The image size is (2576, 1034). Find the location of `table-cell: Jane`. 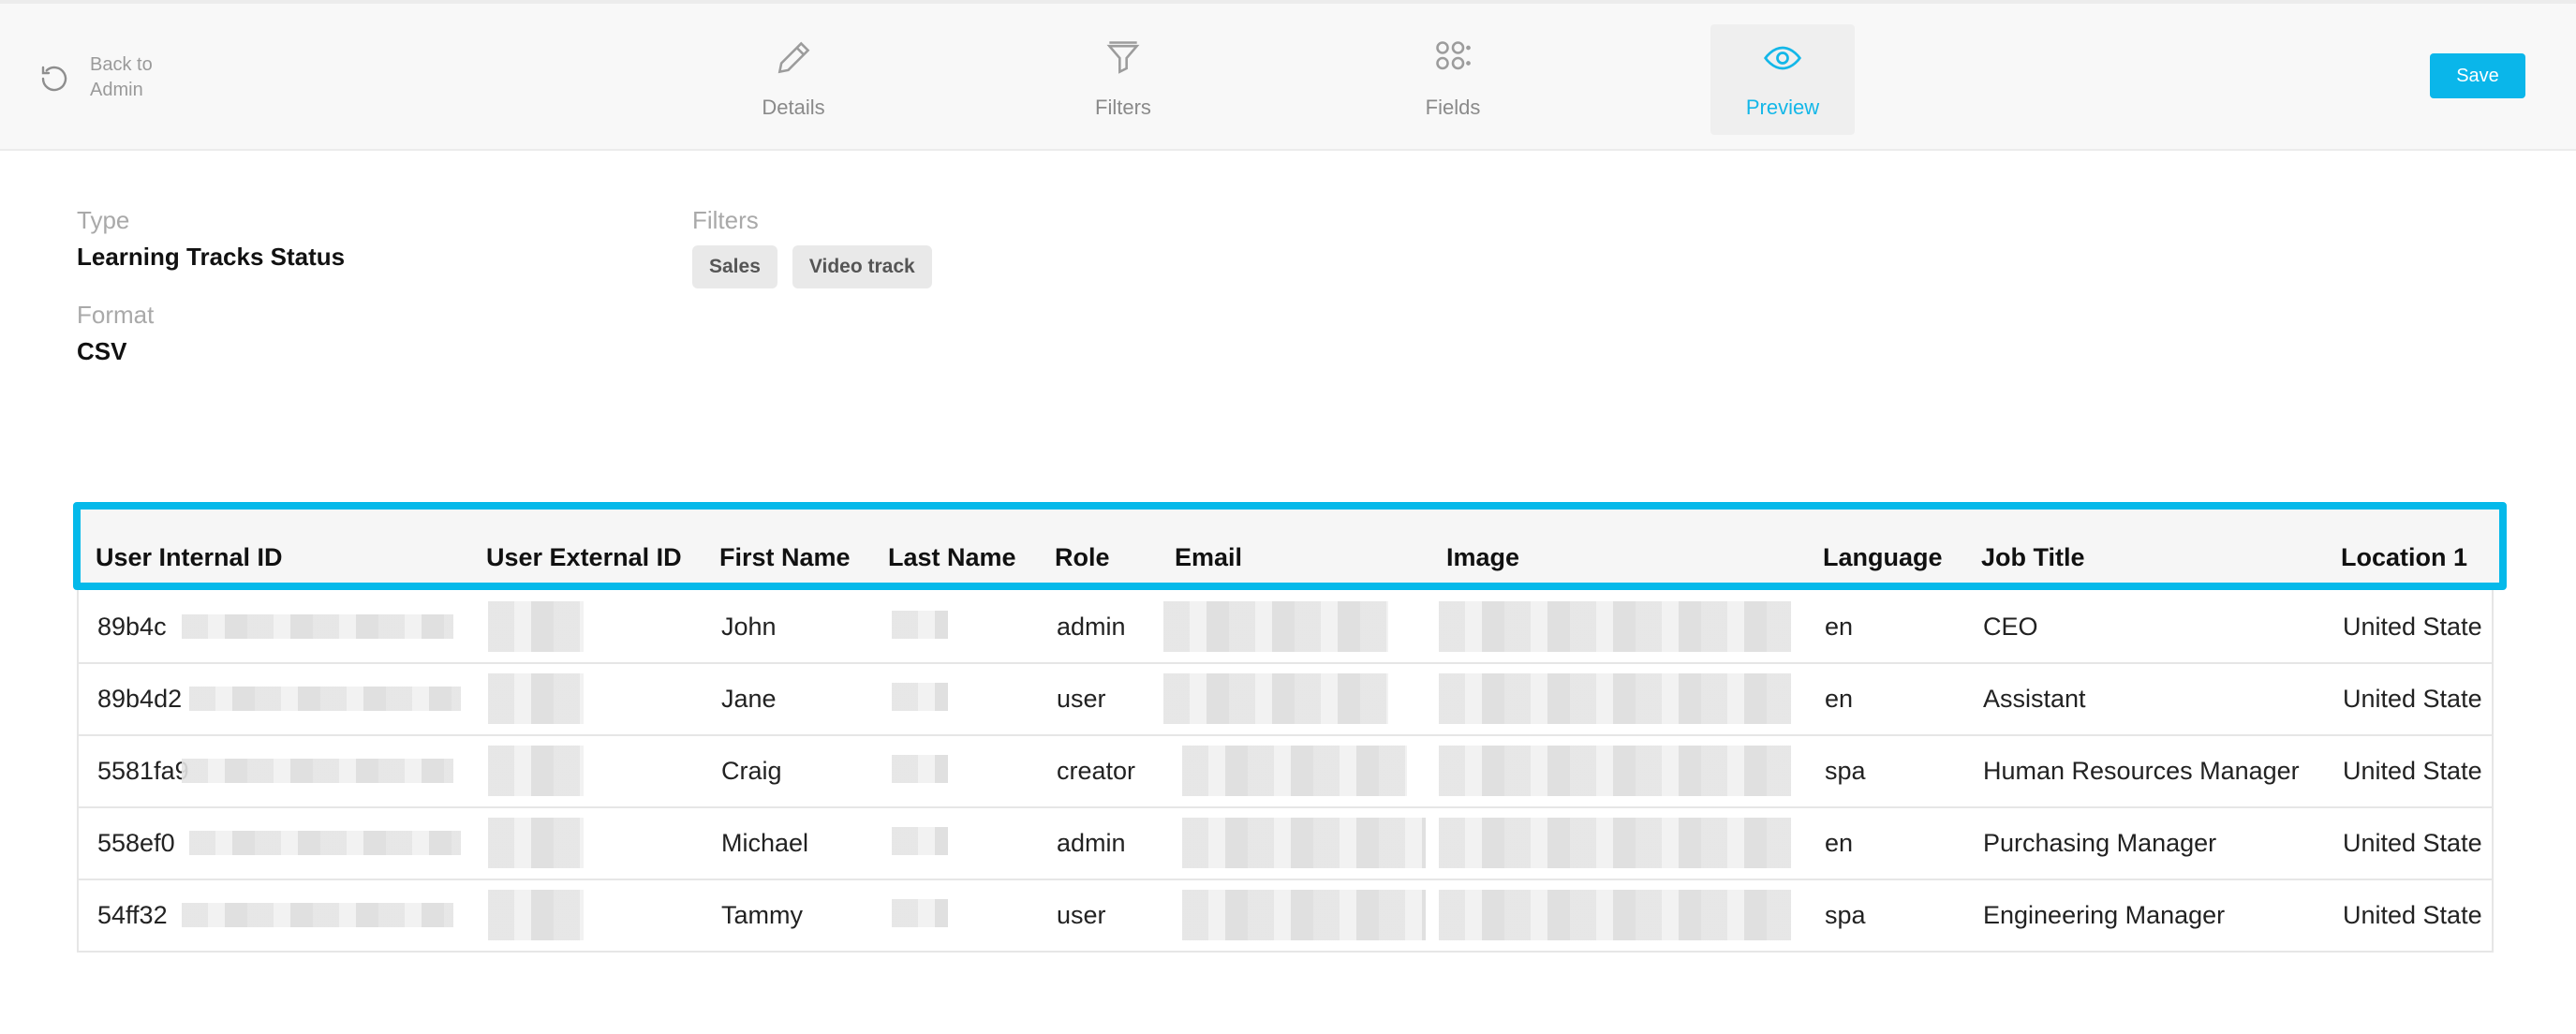

table-cell: Jane is located at coordinates (749, 699).